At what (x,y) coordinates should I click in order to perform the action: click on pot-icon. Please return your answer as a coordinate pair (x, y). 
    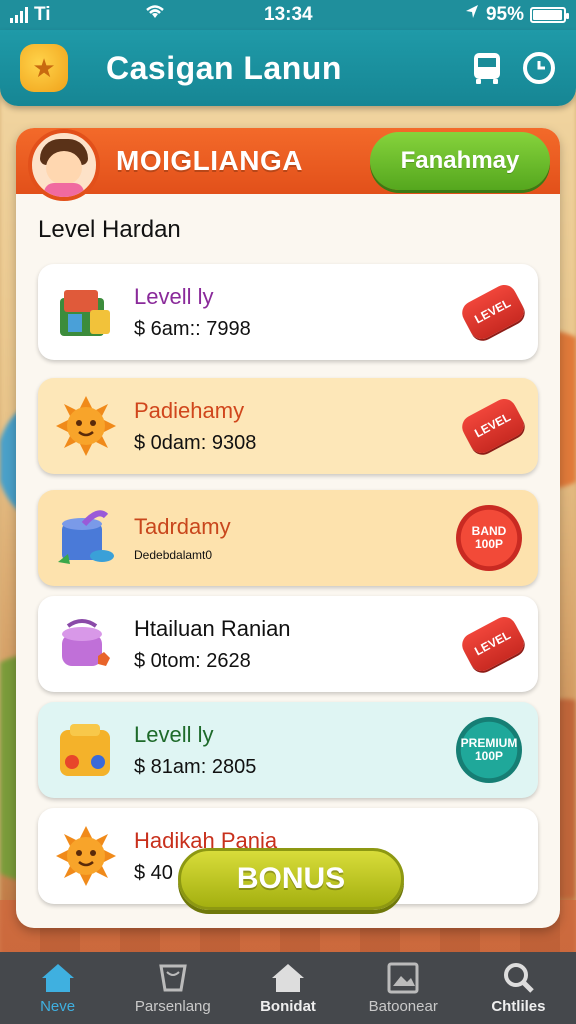
    Looking at the image, I should click on (86, 644).